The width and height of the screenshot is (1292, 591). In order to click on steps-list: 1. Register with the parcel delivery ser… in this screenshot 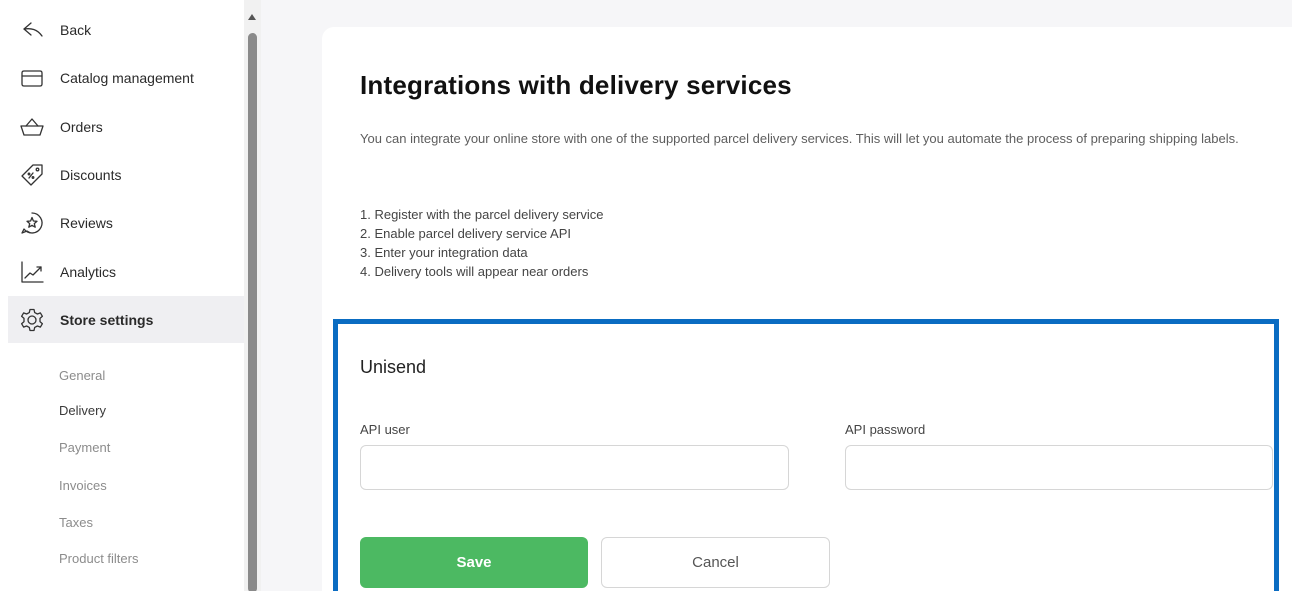, I will do `click(482, 243)`.